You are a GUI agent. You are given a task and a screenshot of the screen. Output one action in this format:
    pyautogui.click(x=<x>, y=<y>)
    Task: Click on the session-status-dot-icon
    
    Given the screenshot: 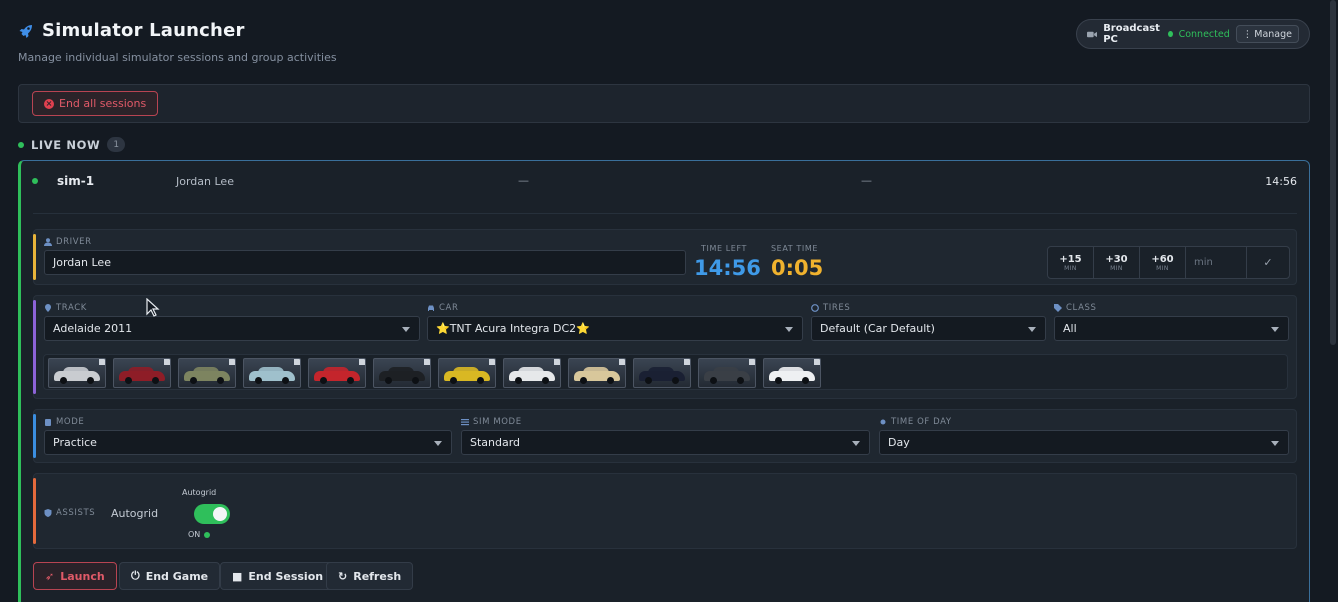 What is the action you would take?
    pyautogui.click(x=35, y=181)
    